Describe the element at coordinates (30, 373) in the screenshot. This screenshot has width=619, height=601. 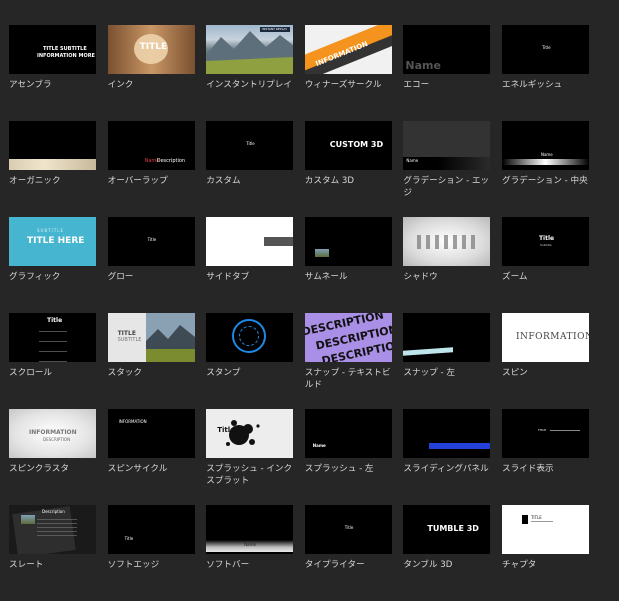
I see `tile-label: スクロール` at that location.